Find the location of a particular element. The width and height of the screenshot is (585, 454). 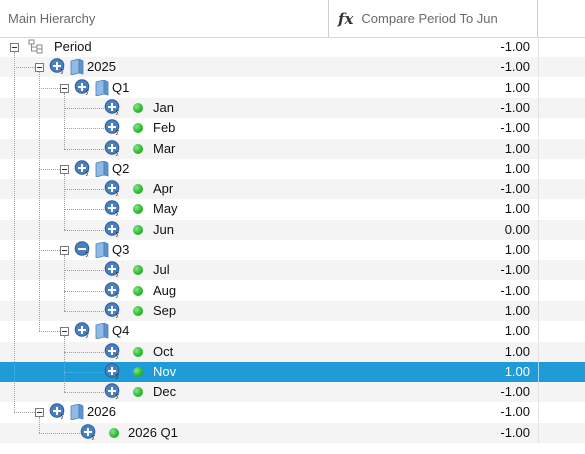

column-header-compare-period: fx Compare Period To Jun is located at coordinates (434, 18).